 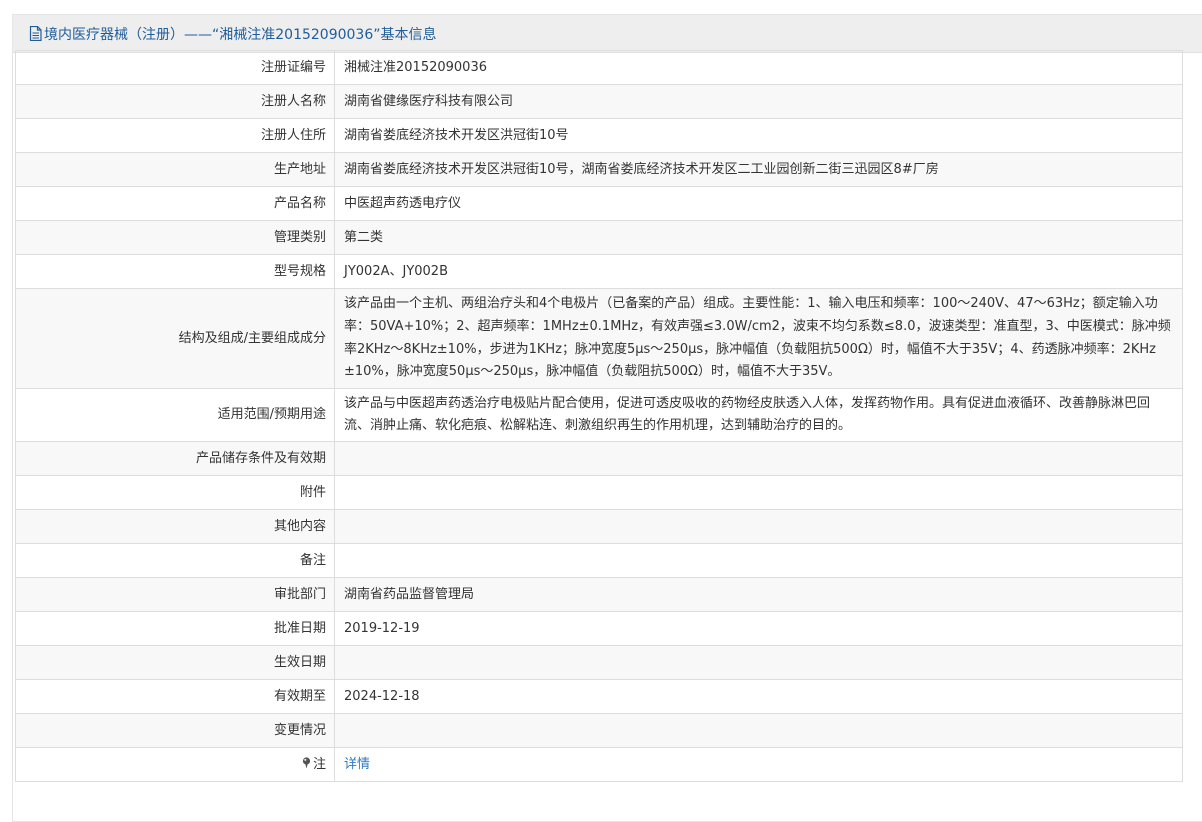 I want to click on table-row: 其他内容, so click(x=599, y=527).